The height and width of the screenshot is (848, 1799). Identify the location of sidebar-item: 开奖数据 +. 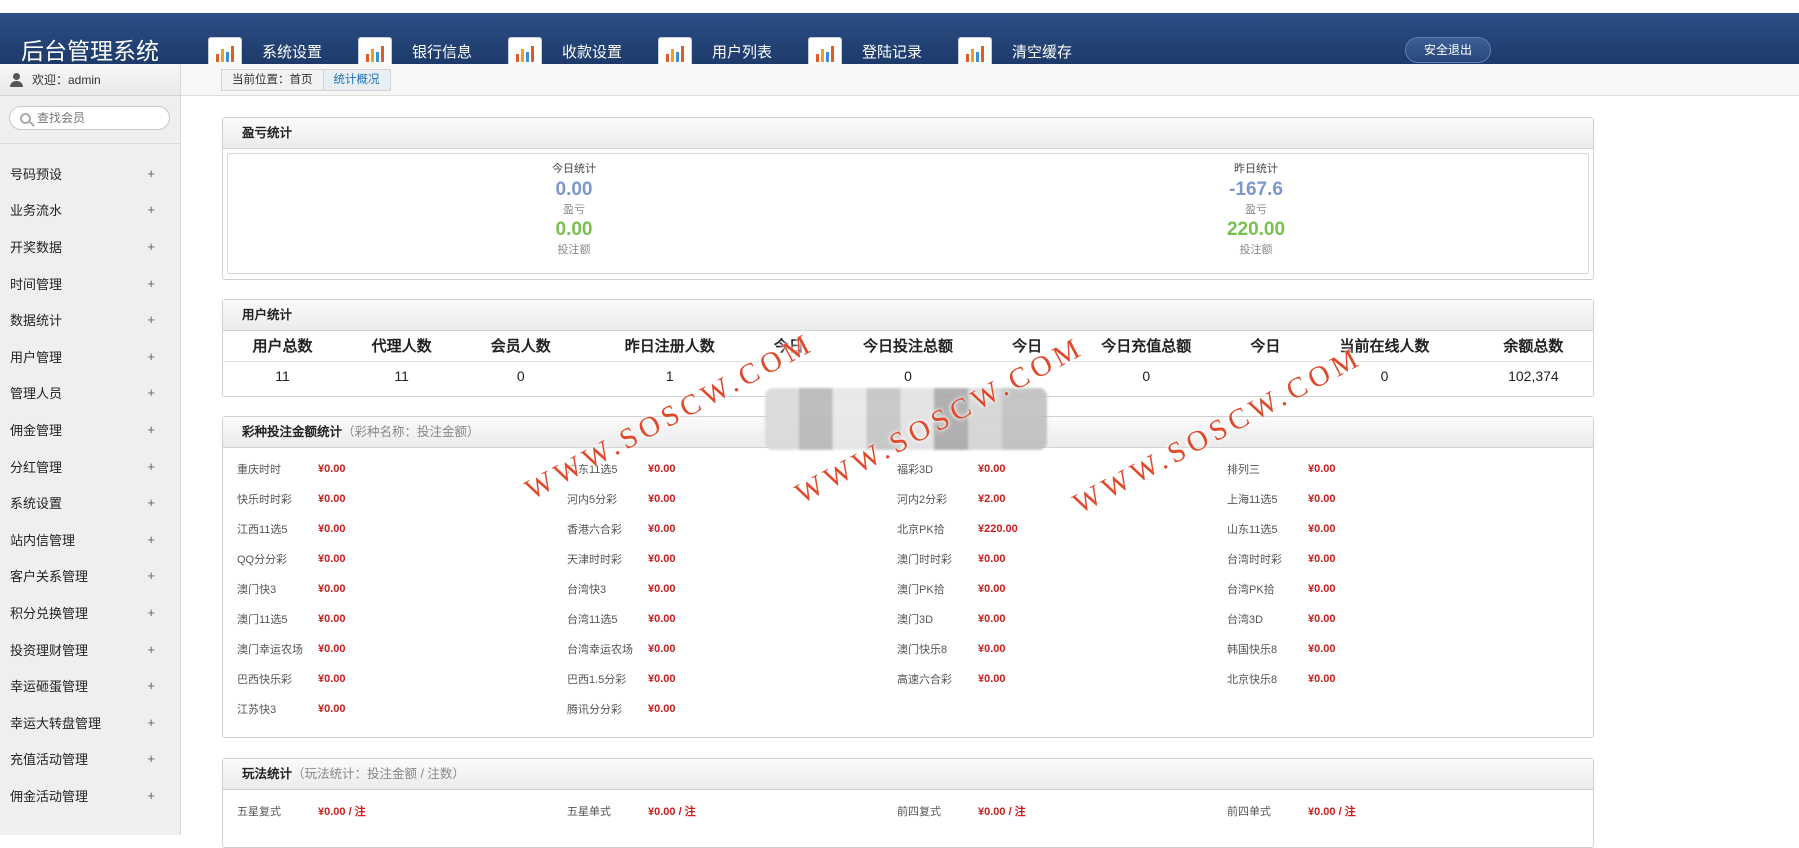
(90, 246).